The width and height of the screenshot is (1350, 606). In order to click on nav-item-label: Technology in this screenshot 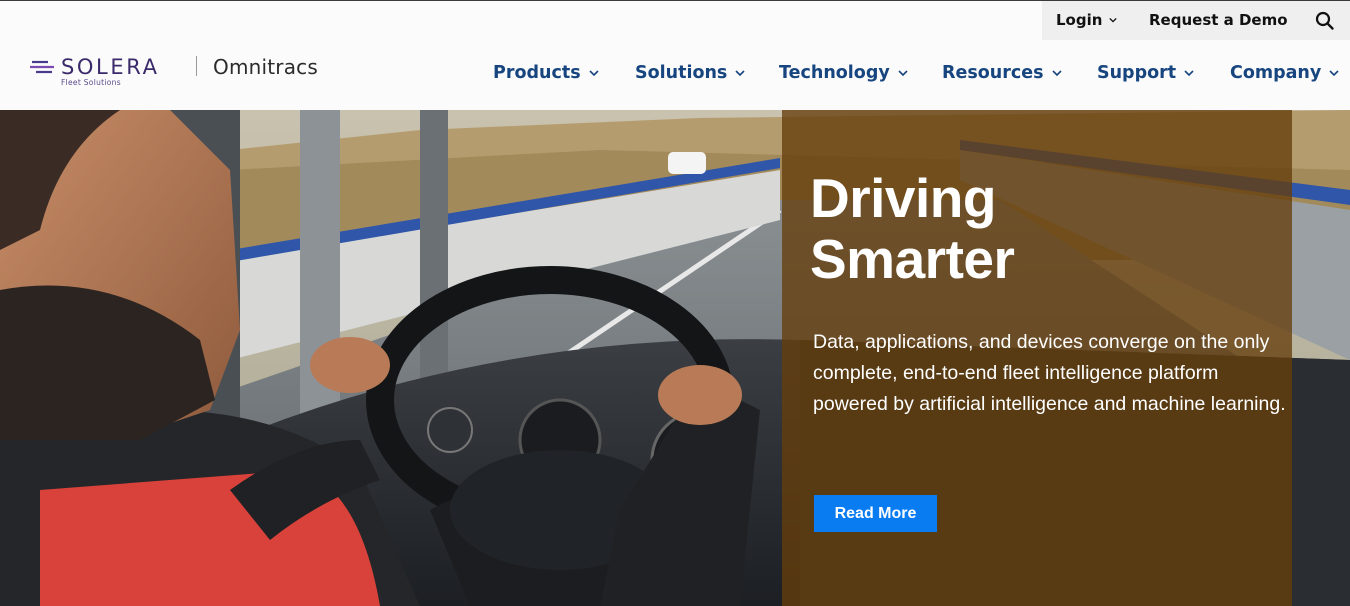, I will do `click(834, 73)`.